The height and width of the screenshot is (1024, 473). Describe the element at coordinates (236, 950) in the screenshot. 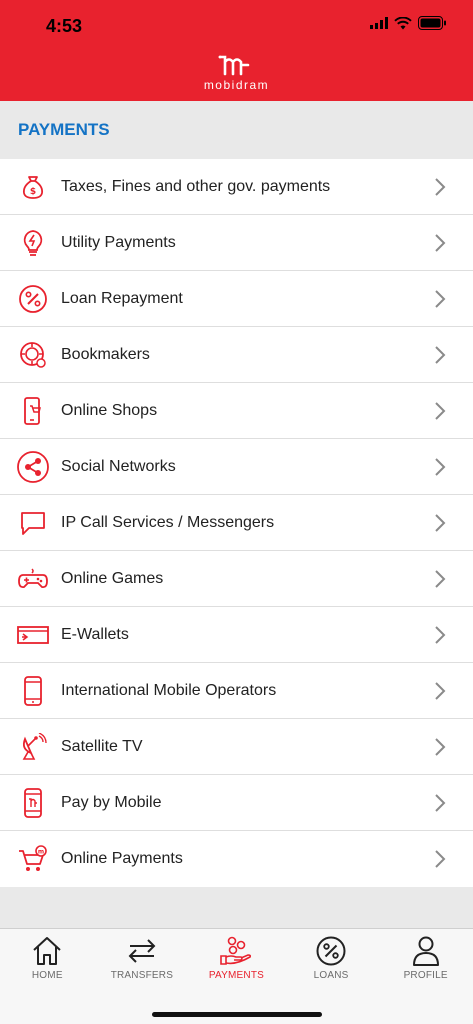

I see `payments-hand-icon` at that location.